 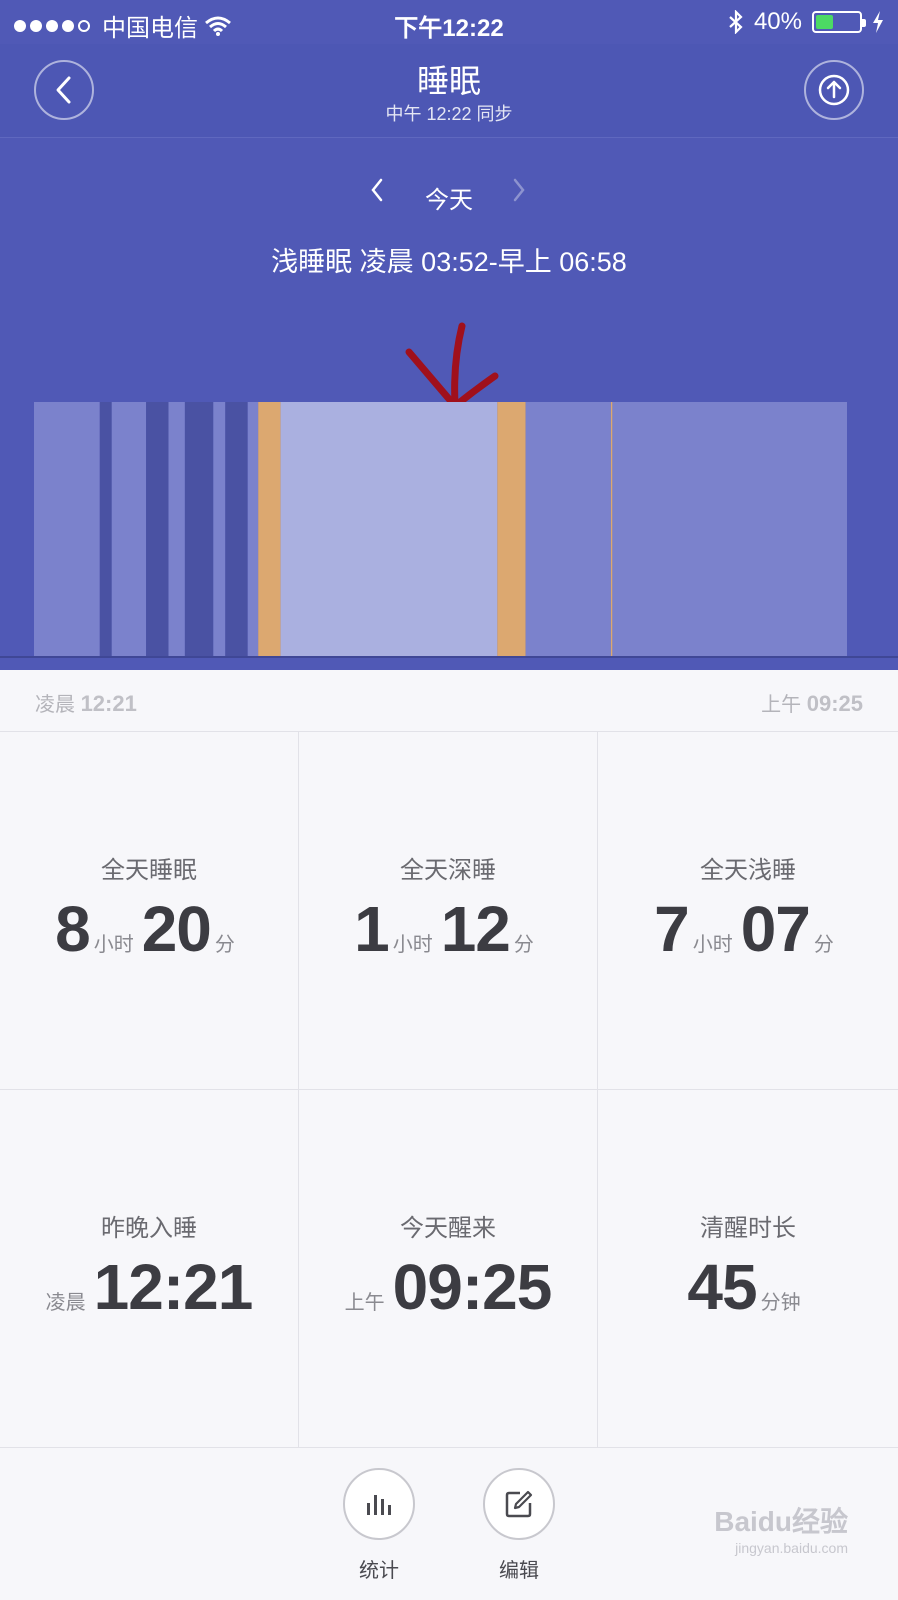 What do you see at coordinates (748, 870) in the screenshot?
I see `light-sleep-label: 全天浅睡` at bounding box center [748, 870].